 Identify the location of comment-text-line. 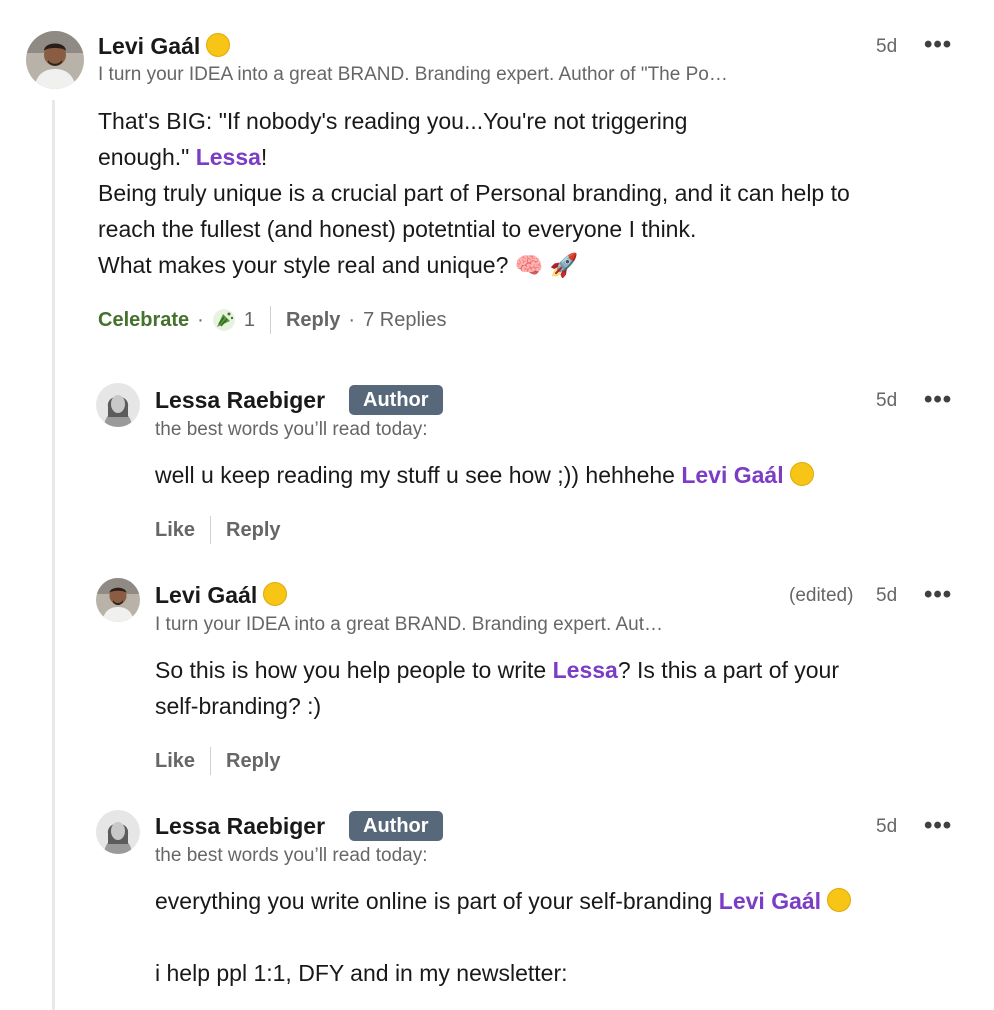
(560, 937).